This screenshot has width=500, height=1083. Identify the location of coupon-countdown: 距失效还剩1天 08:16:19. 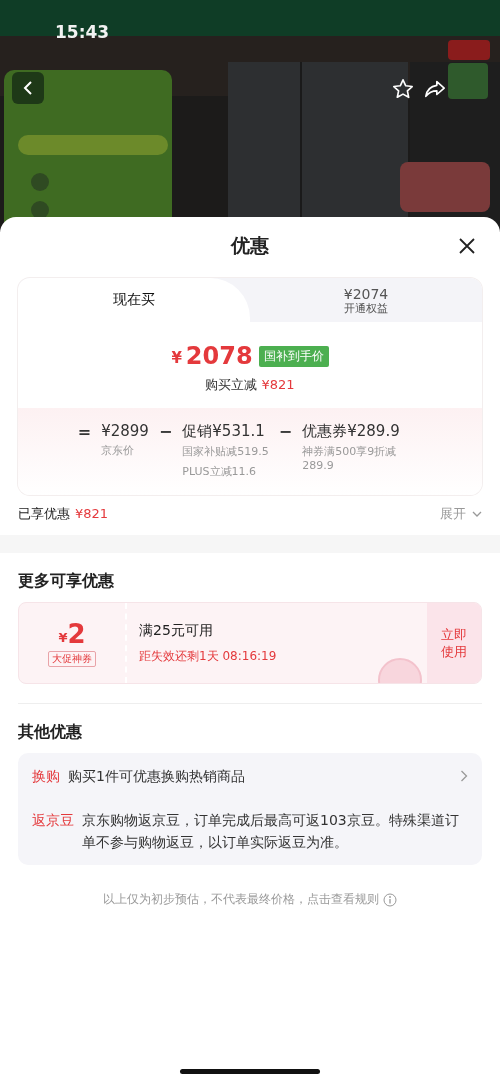
(208, 656).